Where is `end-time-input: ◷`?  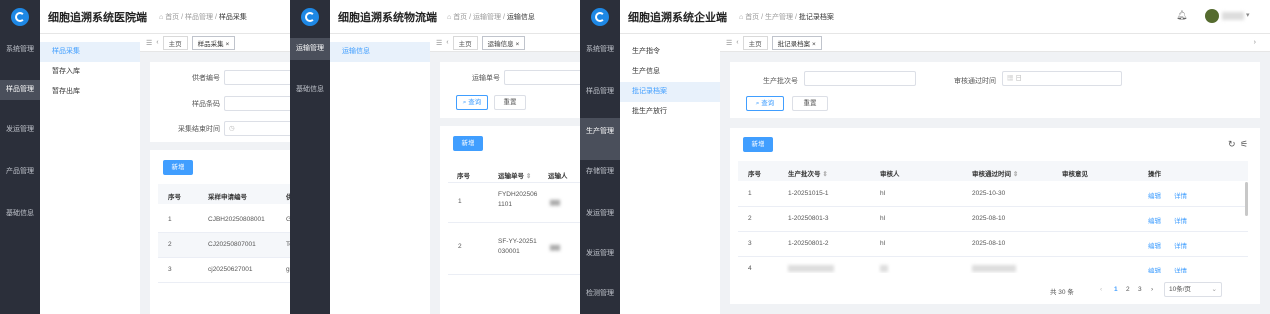 end-time-input: ◷ is located at coordinates (257, 128).